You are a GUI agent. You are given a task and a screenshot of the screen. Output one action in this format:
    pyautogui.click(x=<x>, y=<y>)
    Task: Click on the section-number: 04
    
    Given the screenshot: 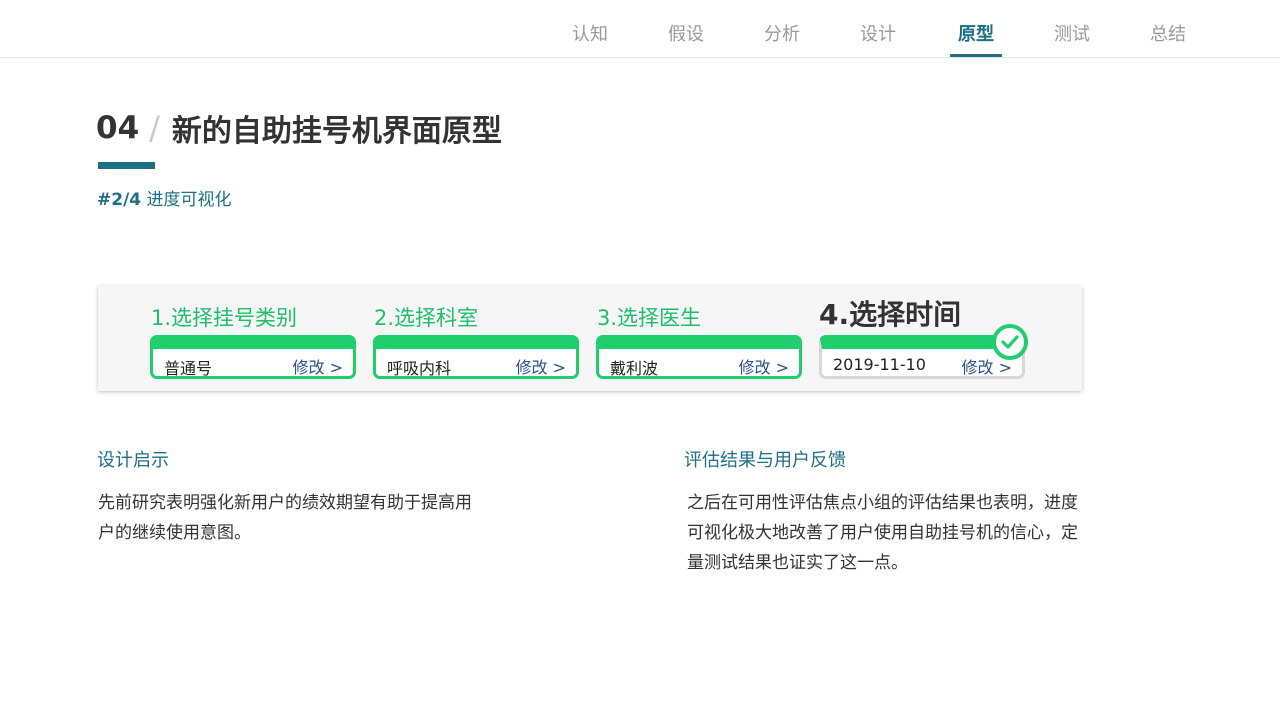 What is the action you would take?
    pyautogui.click(x=118, y=128)
    